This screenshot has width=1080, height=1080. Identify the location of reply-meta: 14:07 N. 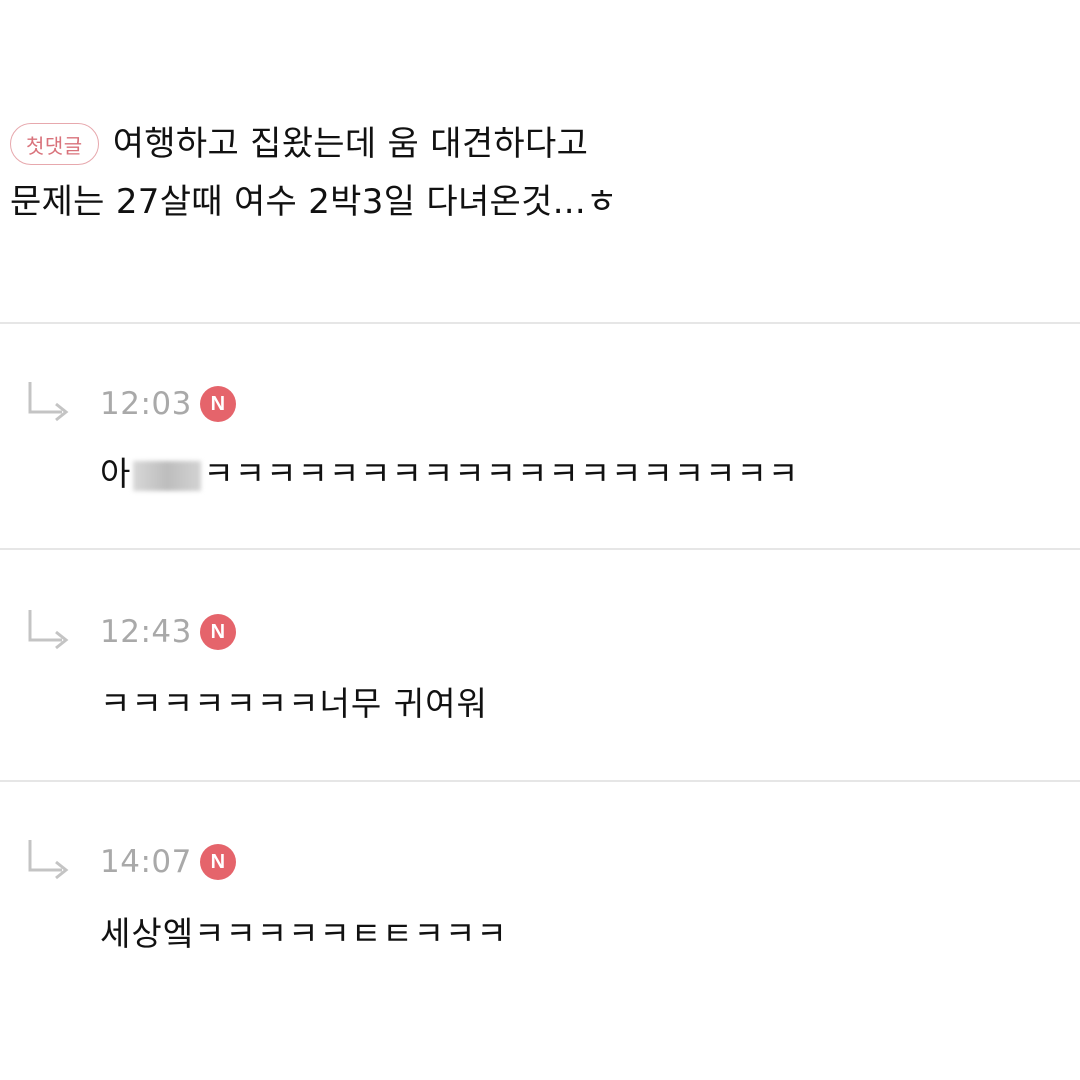
(168, 862).